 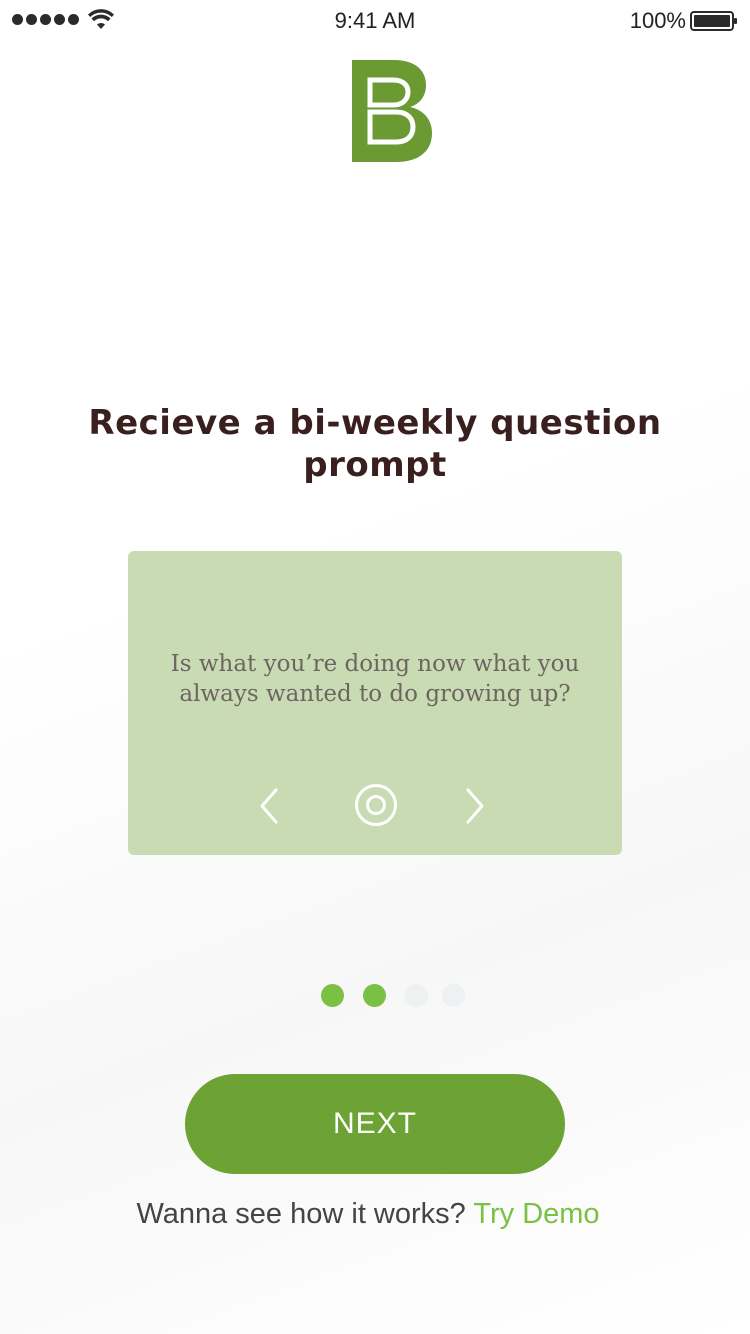 I want to click on record-icon, so click(x=376, y=805).